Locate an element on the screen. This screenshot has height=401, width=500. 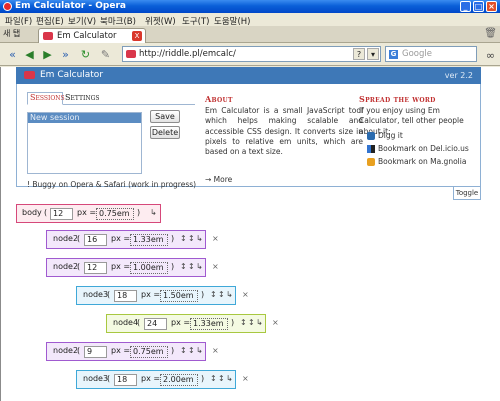
delicious-link: Bookmark on Del.icio.us is located at coordinates (418, 148).